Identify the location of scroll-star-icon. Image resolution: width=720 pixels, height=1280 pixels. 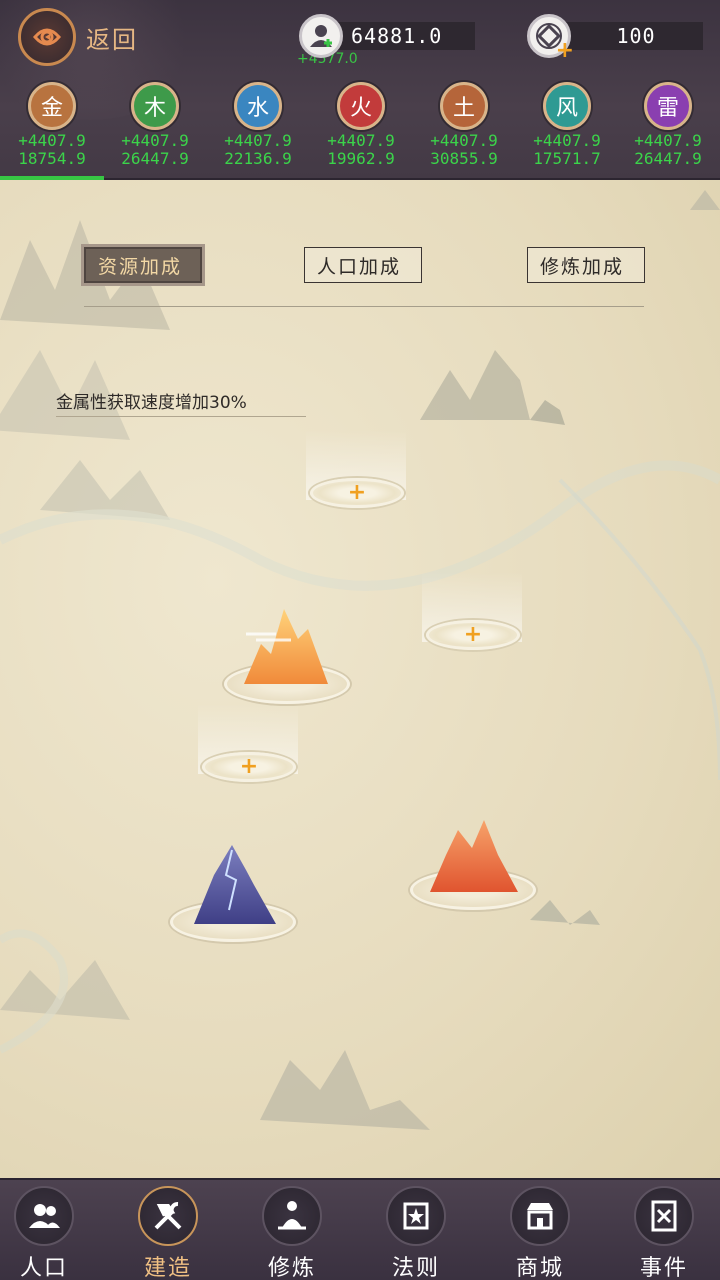
(416, 1216).